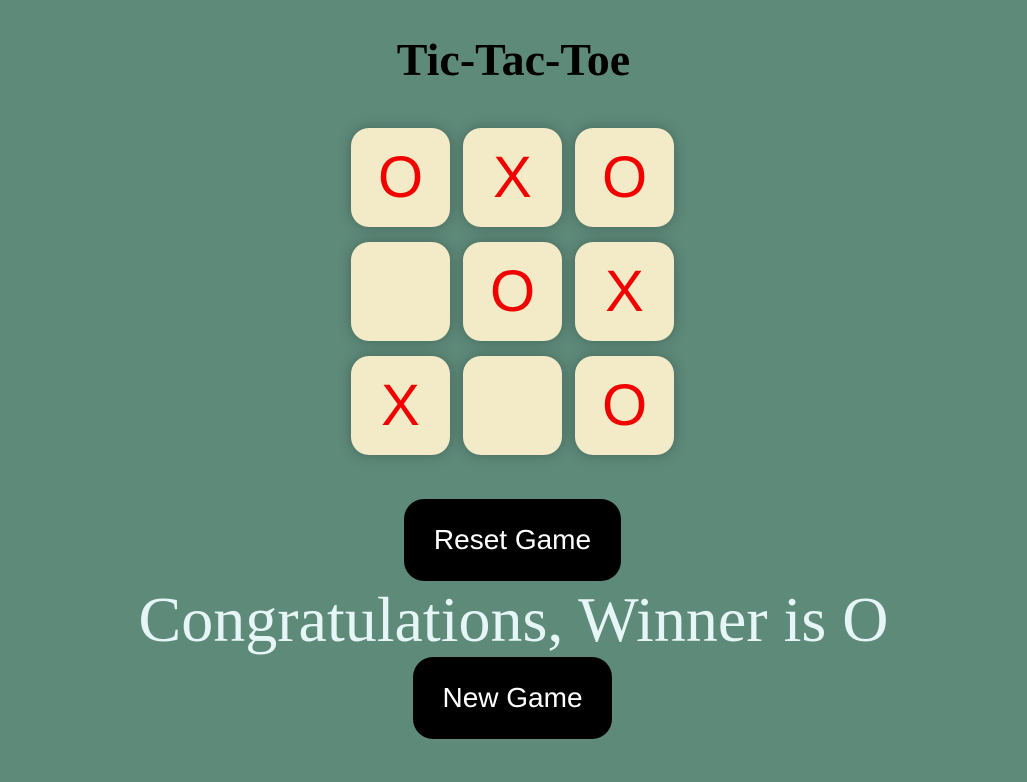 This screenshot has height=782, width=1027. I want to click on game-board: O X O O X X O, so click(513, 292).